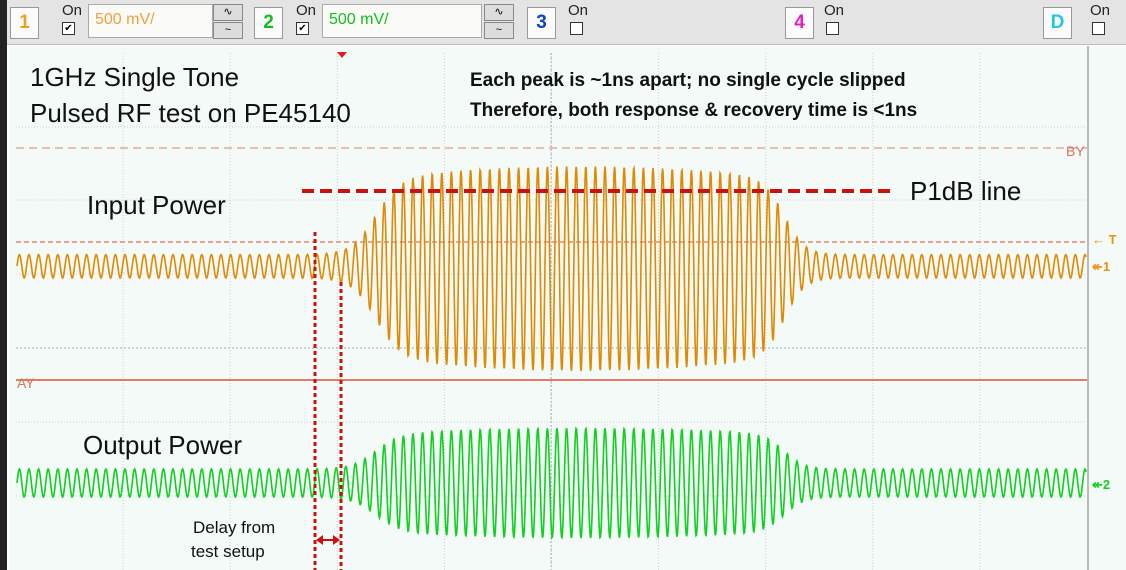  I want to click on p1db-label: P1dB line, so click(966, 191).